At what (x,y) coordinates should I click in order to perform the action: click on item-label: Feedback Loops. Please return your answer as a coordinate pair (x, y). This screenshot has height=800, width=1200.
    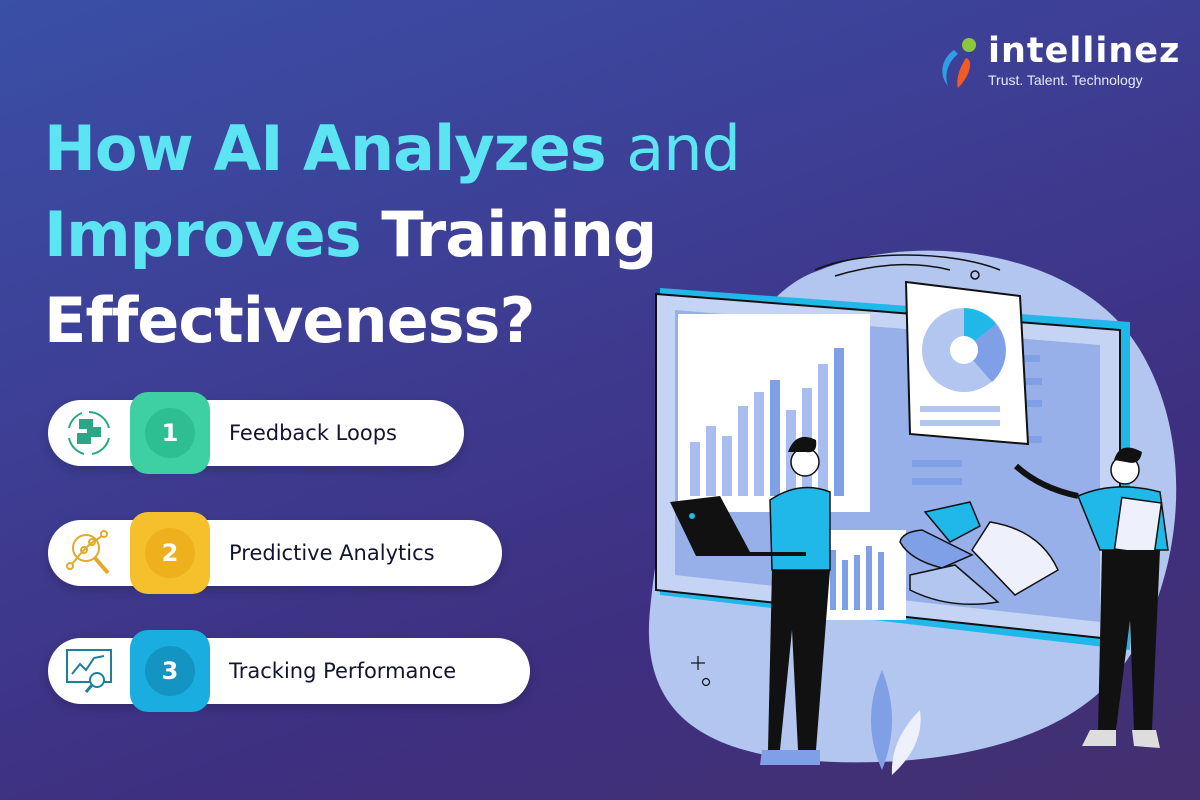
    Looking at the image, I should click on (313, 433).